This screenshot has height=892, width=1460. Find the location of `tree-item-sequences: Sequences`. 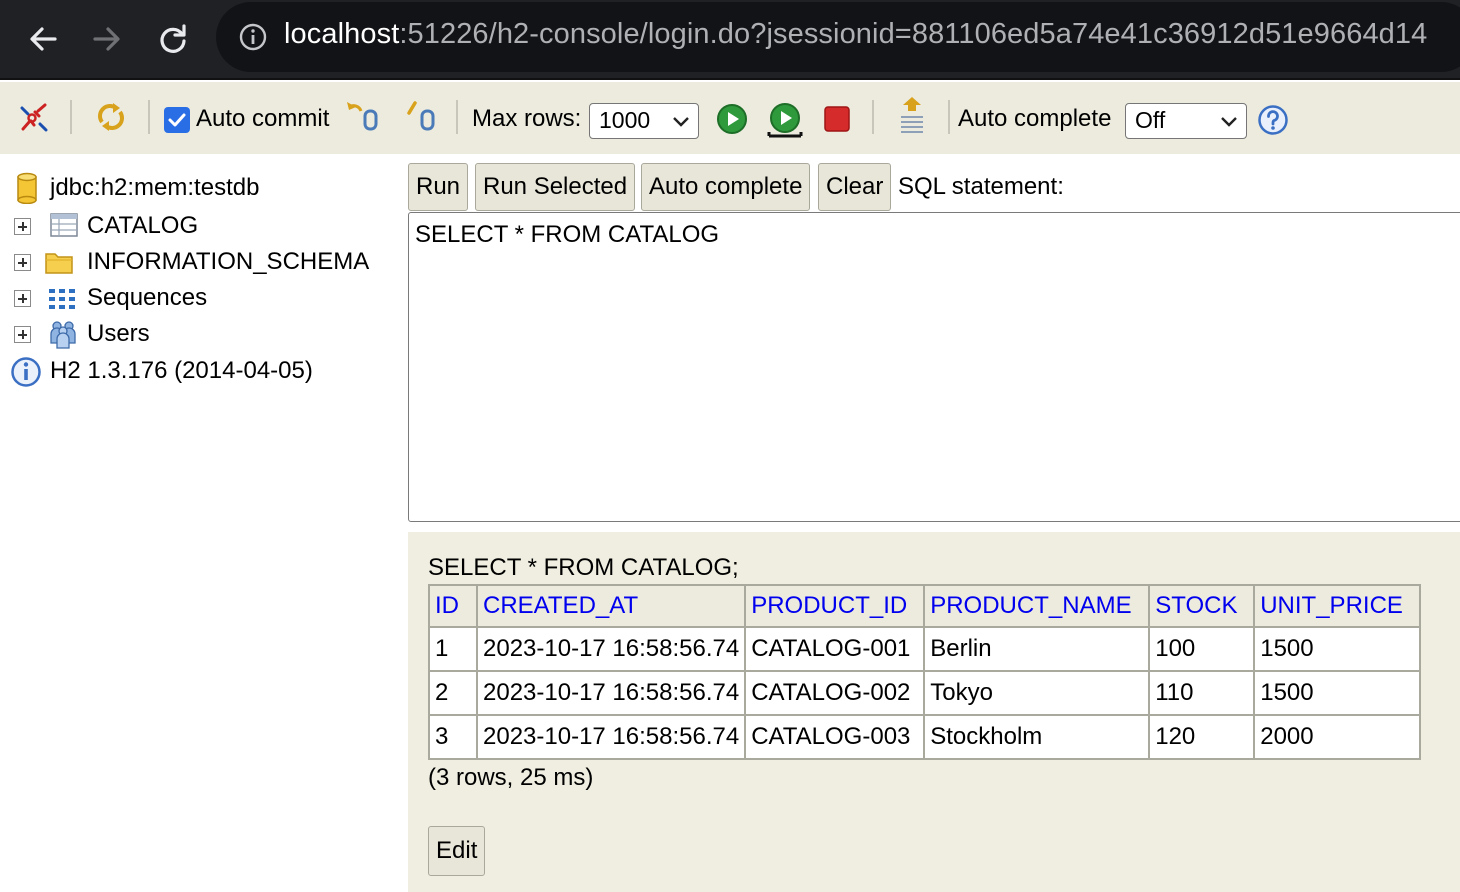

tree-item-sequences: Sequences is located at coordinates (204, 298).